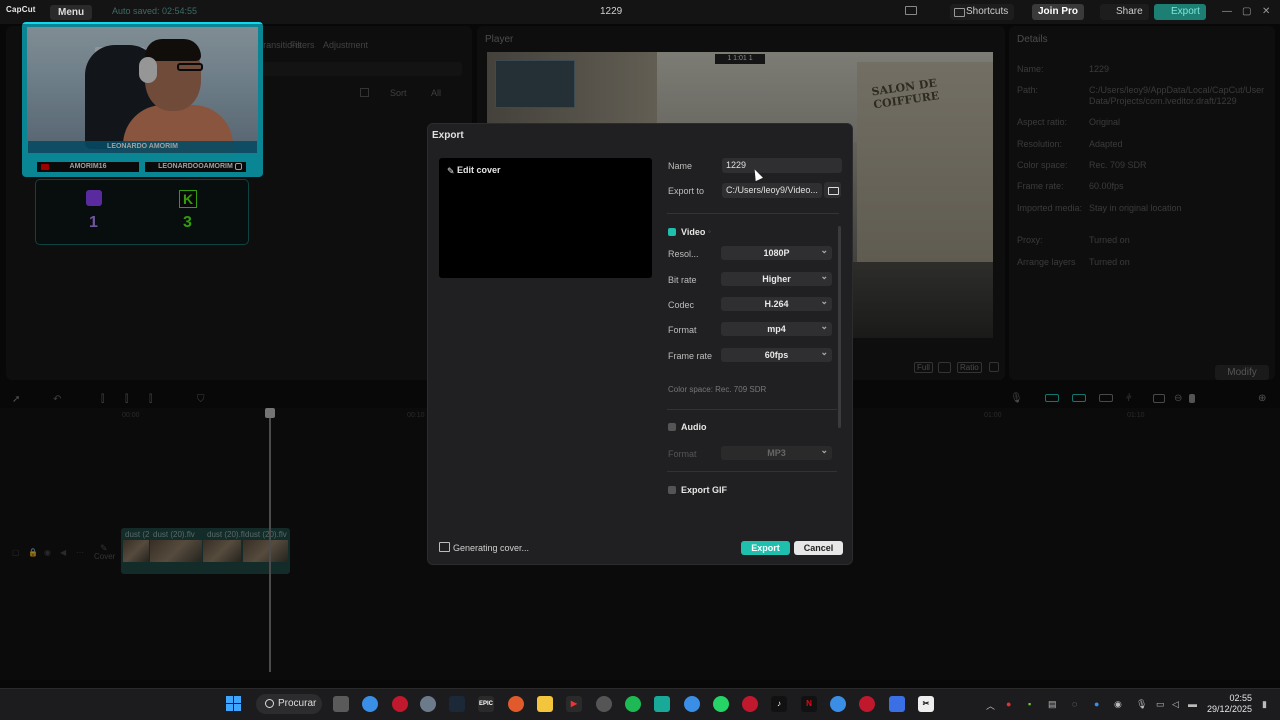 The height and width of the screenshot is (720, 1280). What do you see at coordinates (680, 166) in the screenshot?
I see `name-label: Name` at bounding box center [680, 166].